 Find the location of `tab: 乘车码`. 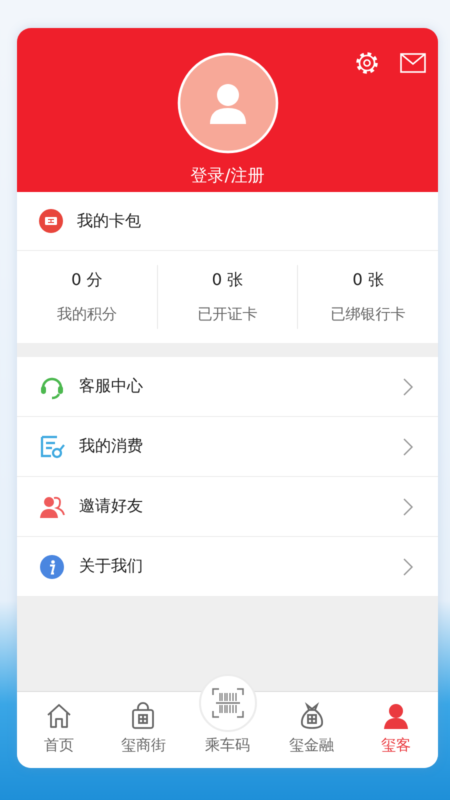

tab: 乘车码 is located at coordinates (227, 720).